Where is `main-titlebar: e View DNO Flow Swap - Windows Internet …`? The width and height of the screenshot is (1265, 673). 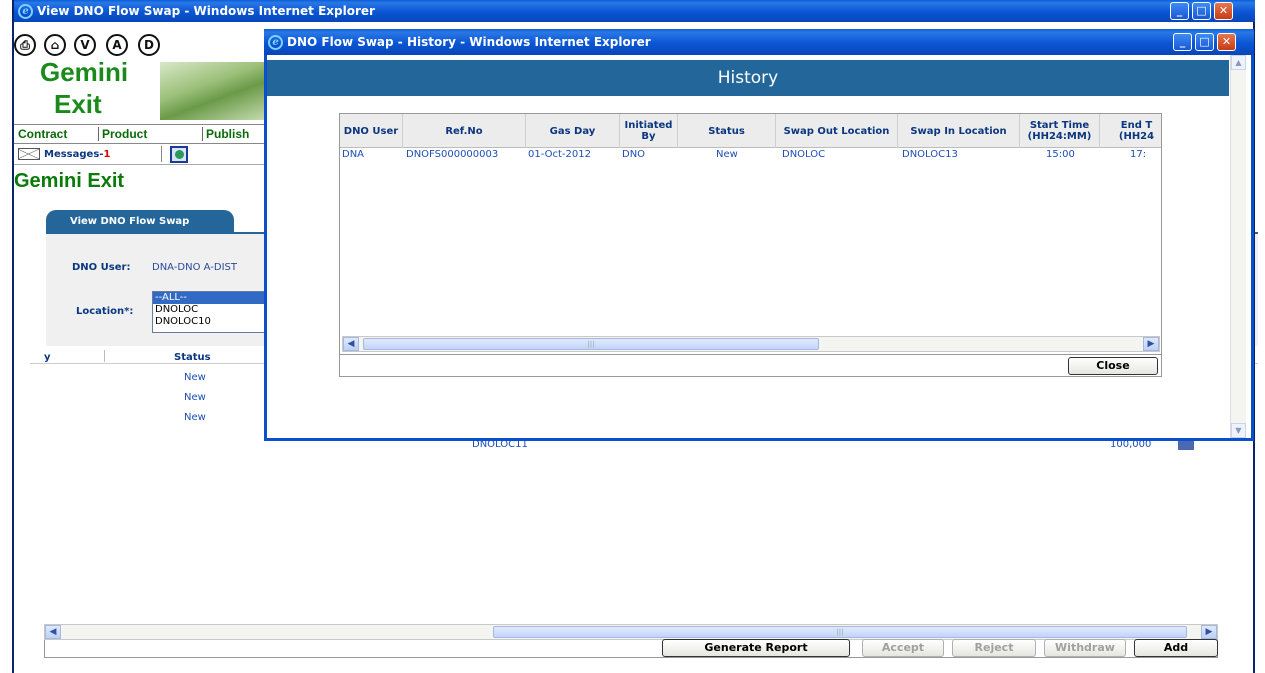 main-titlebar: e View DNO Flow Swap - Windows Internet … is located at coordinates (634, 11).